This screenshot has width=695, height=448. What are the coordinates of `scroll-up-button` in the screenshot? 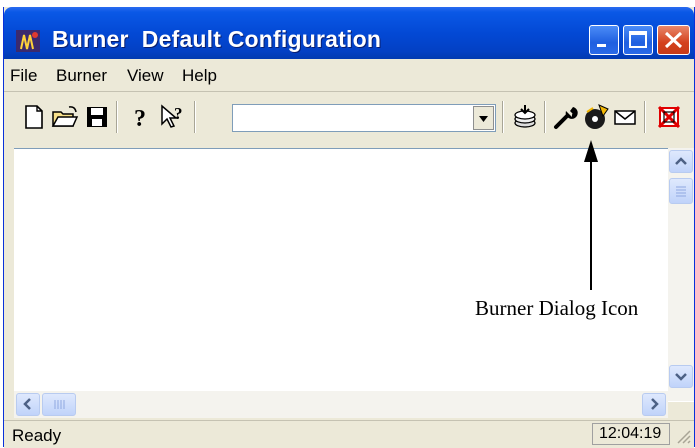 It's located at (681, 161).